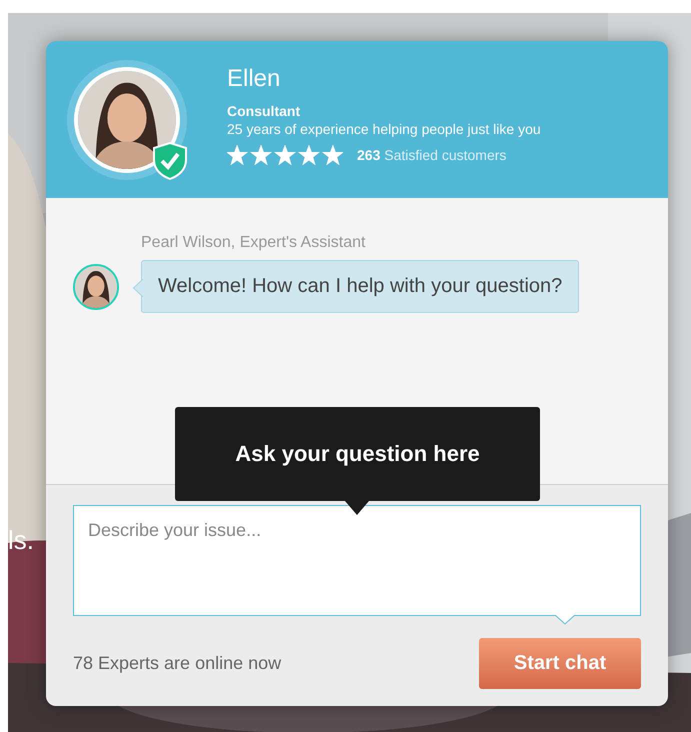  Describe the element at coordinates (560, 663) in the screenshot. I see `start-chat-button: Start chat` at that location.